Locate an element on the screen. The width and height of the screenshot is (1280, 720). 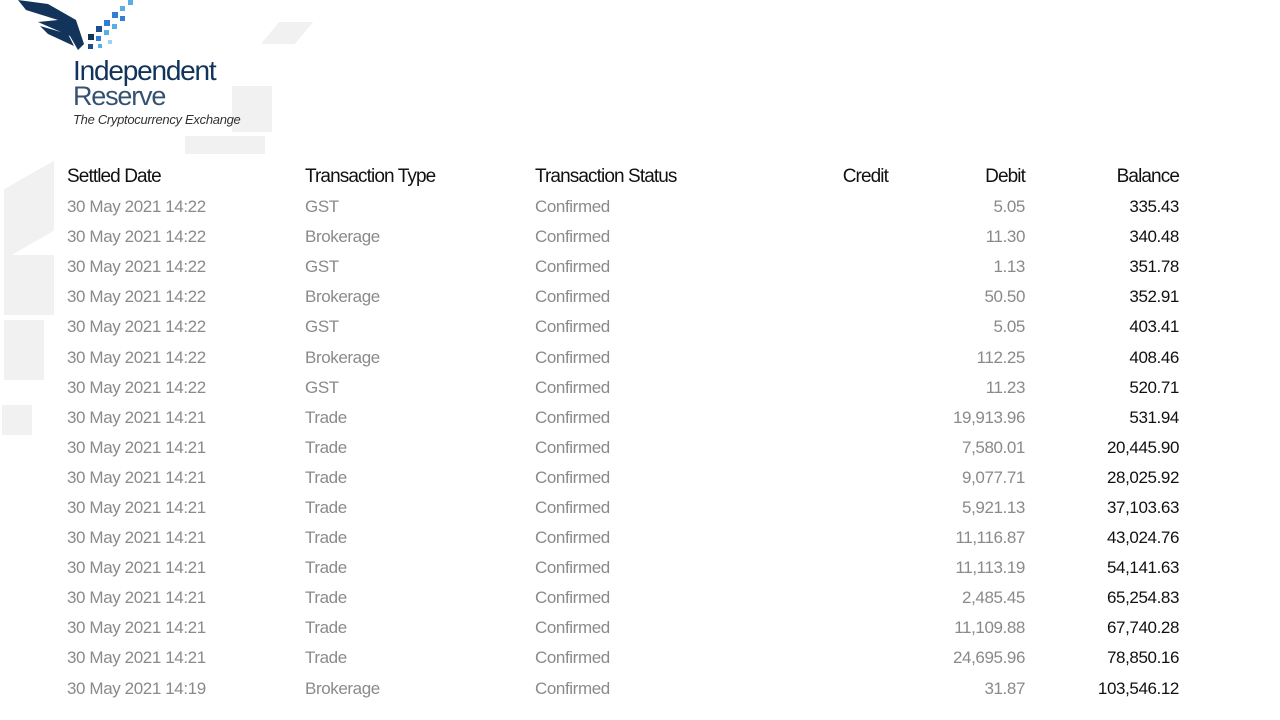
eagle-logo-icon is located at coordinates (75, 25).